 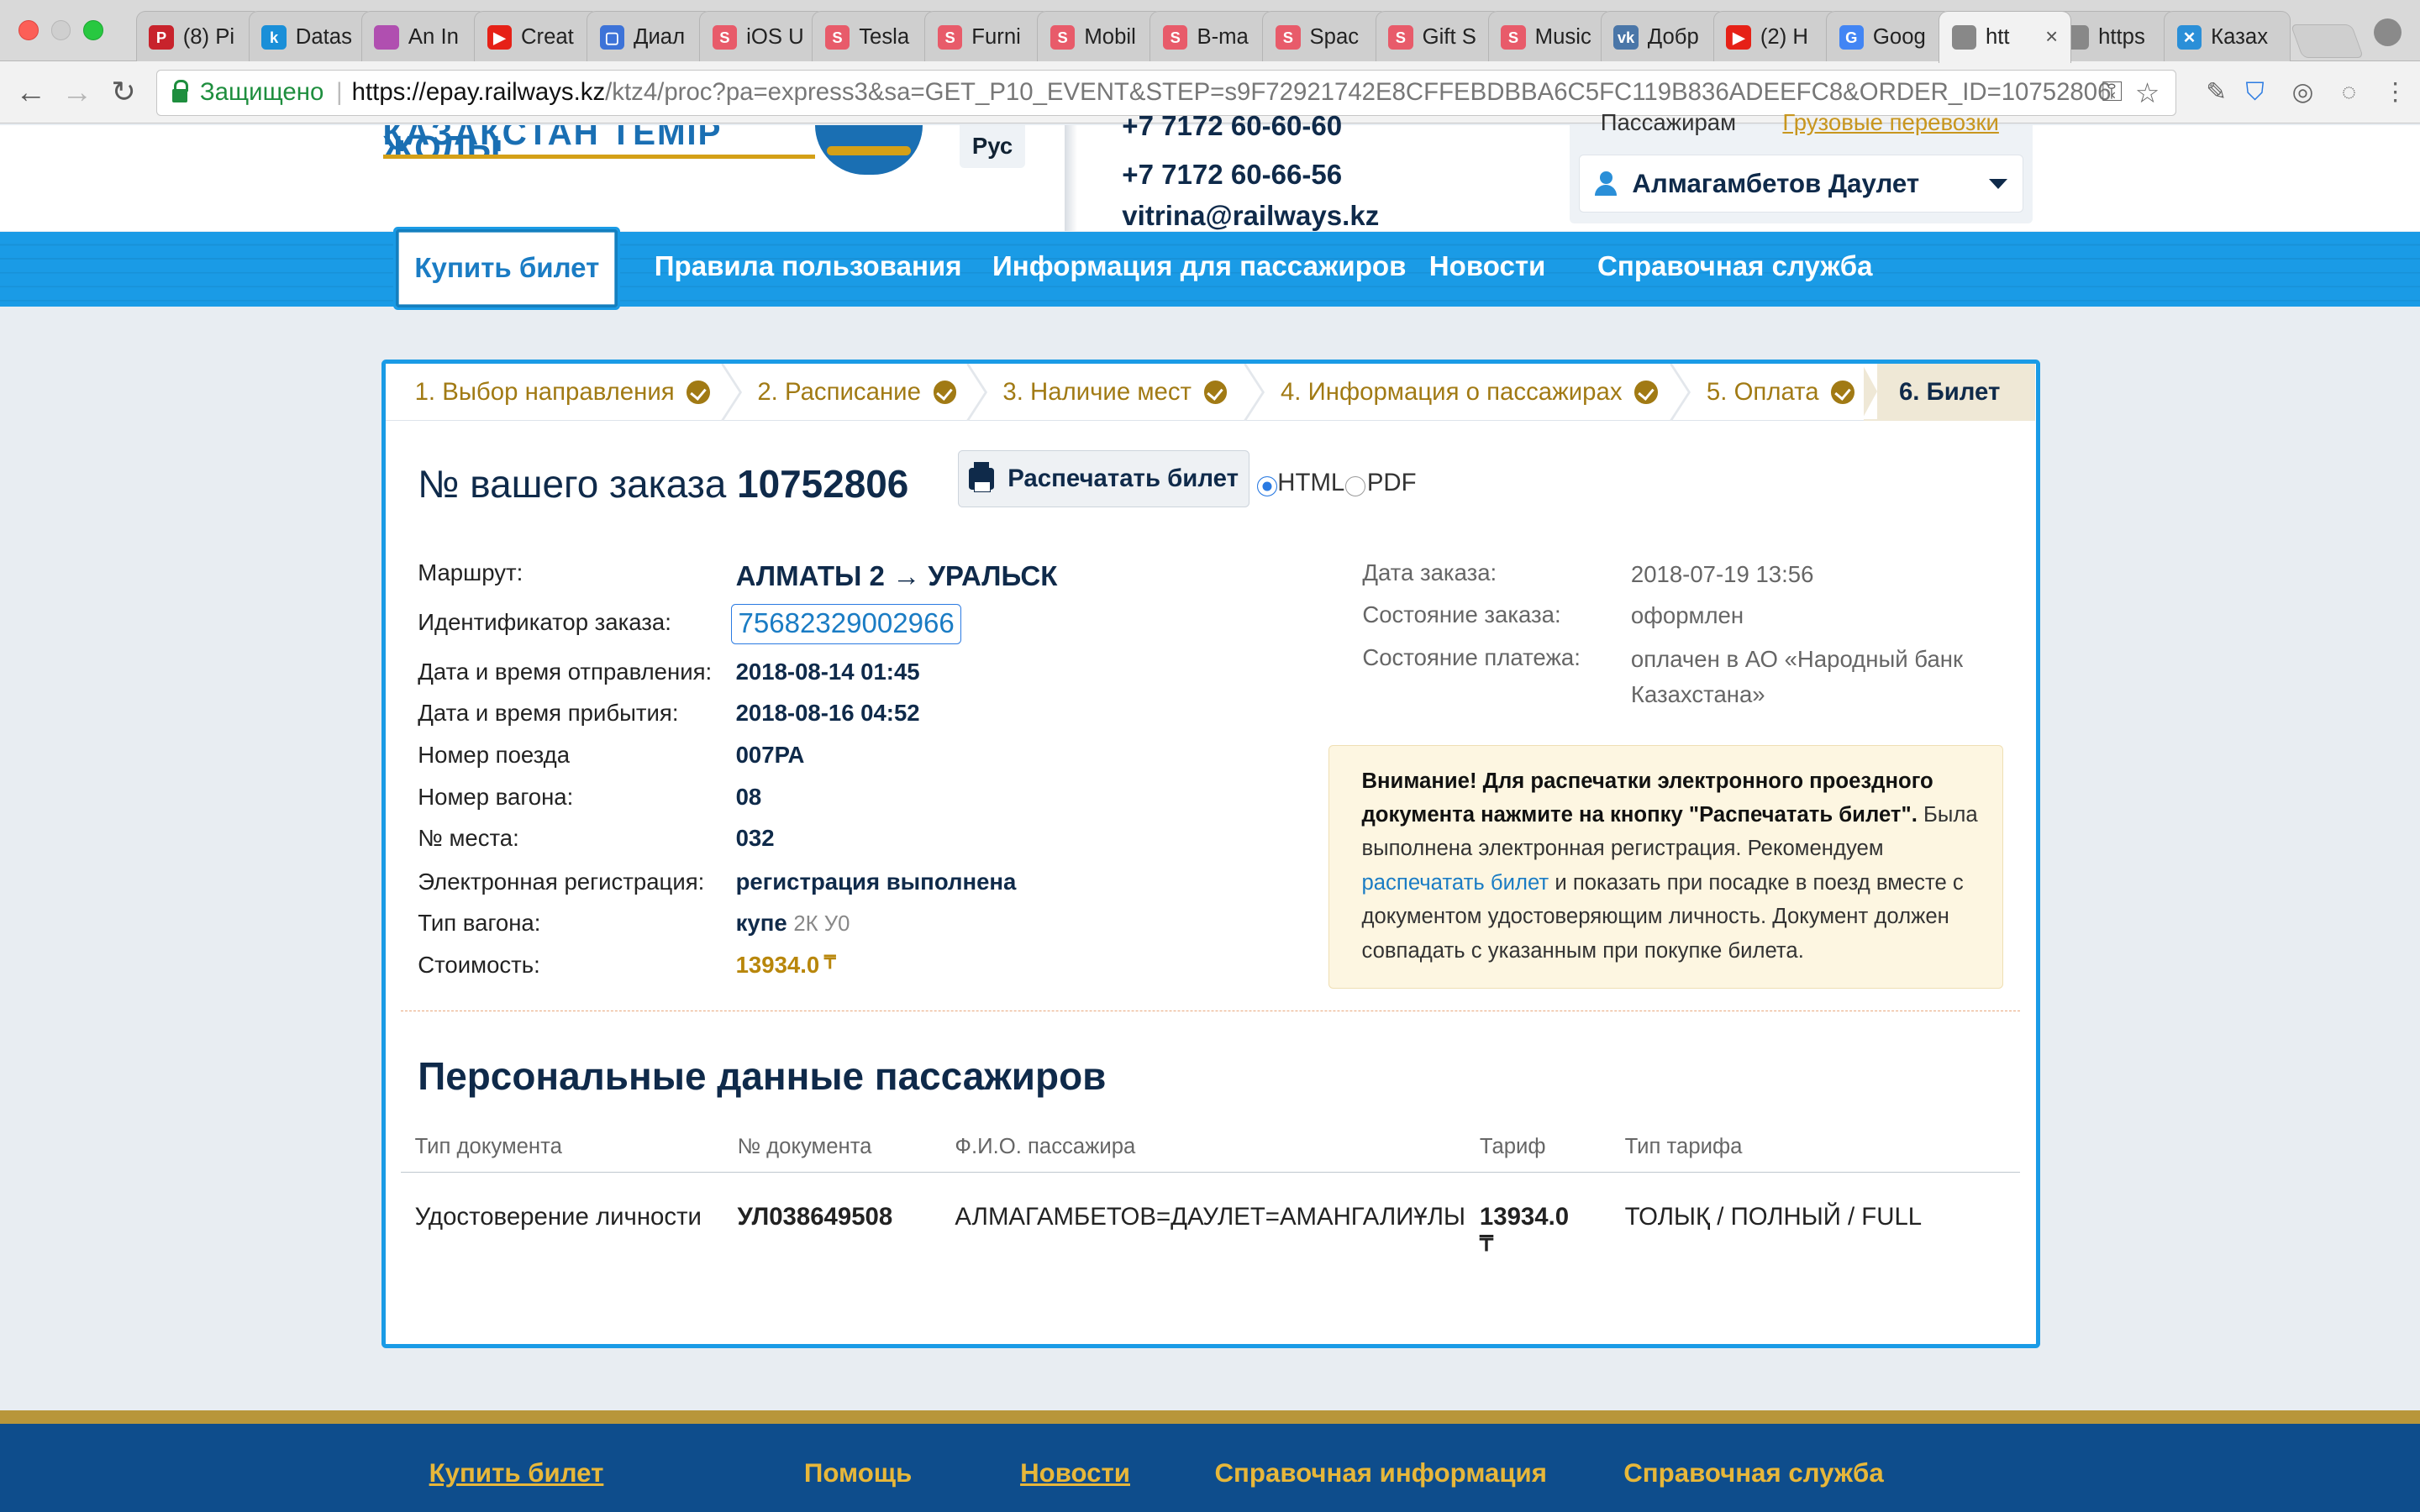 I want to click on payment-state-value: оплачен в АО «Народный банк Казахстана», so click(x=1797, y=676).